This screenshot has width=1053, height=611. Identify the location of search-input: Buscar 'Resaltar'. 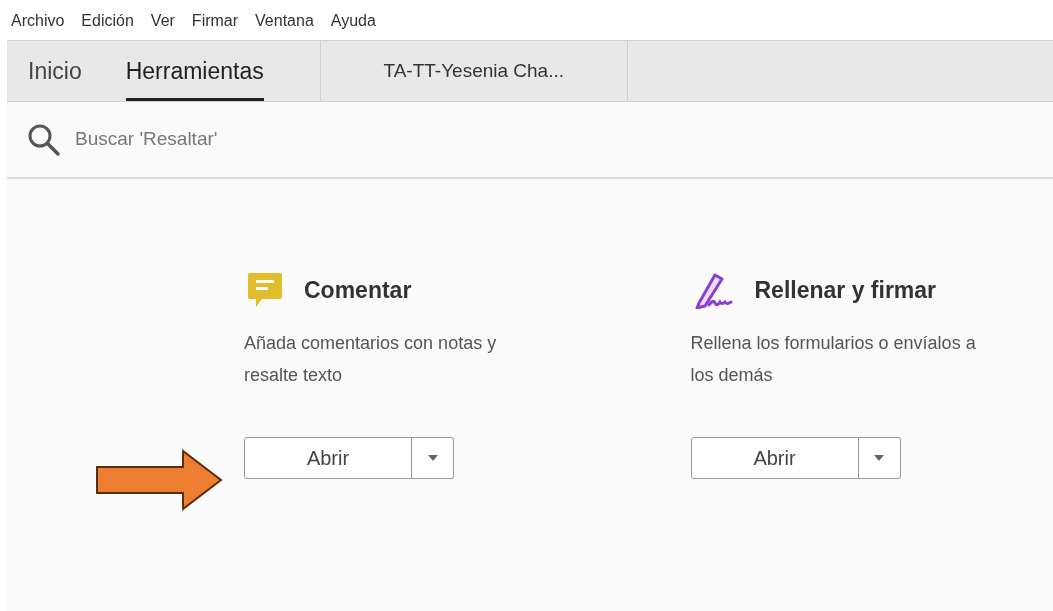
(564, 139).